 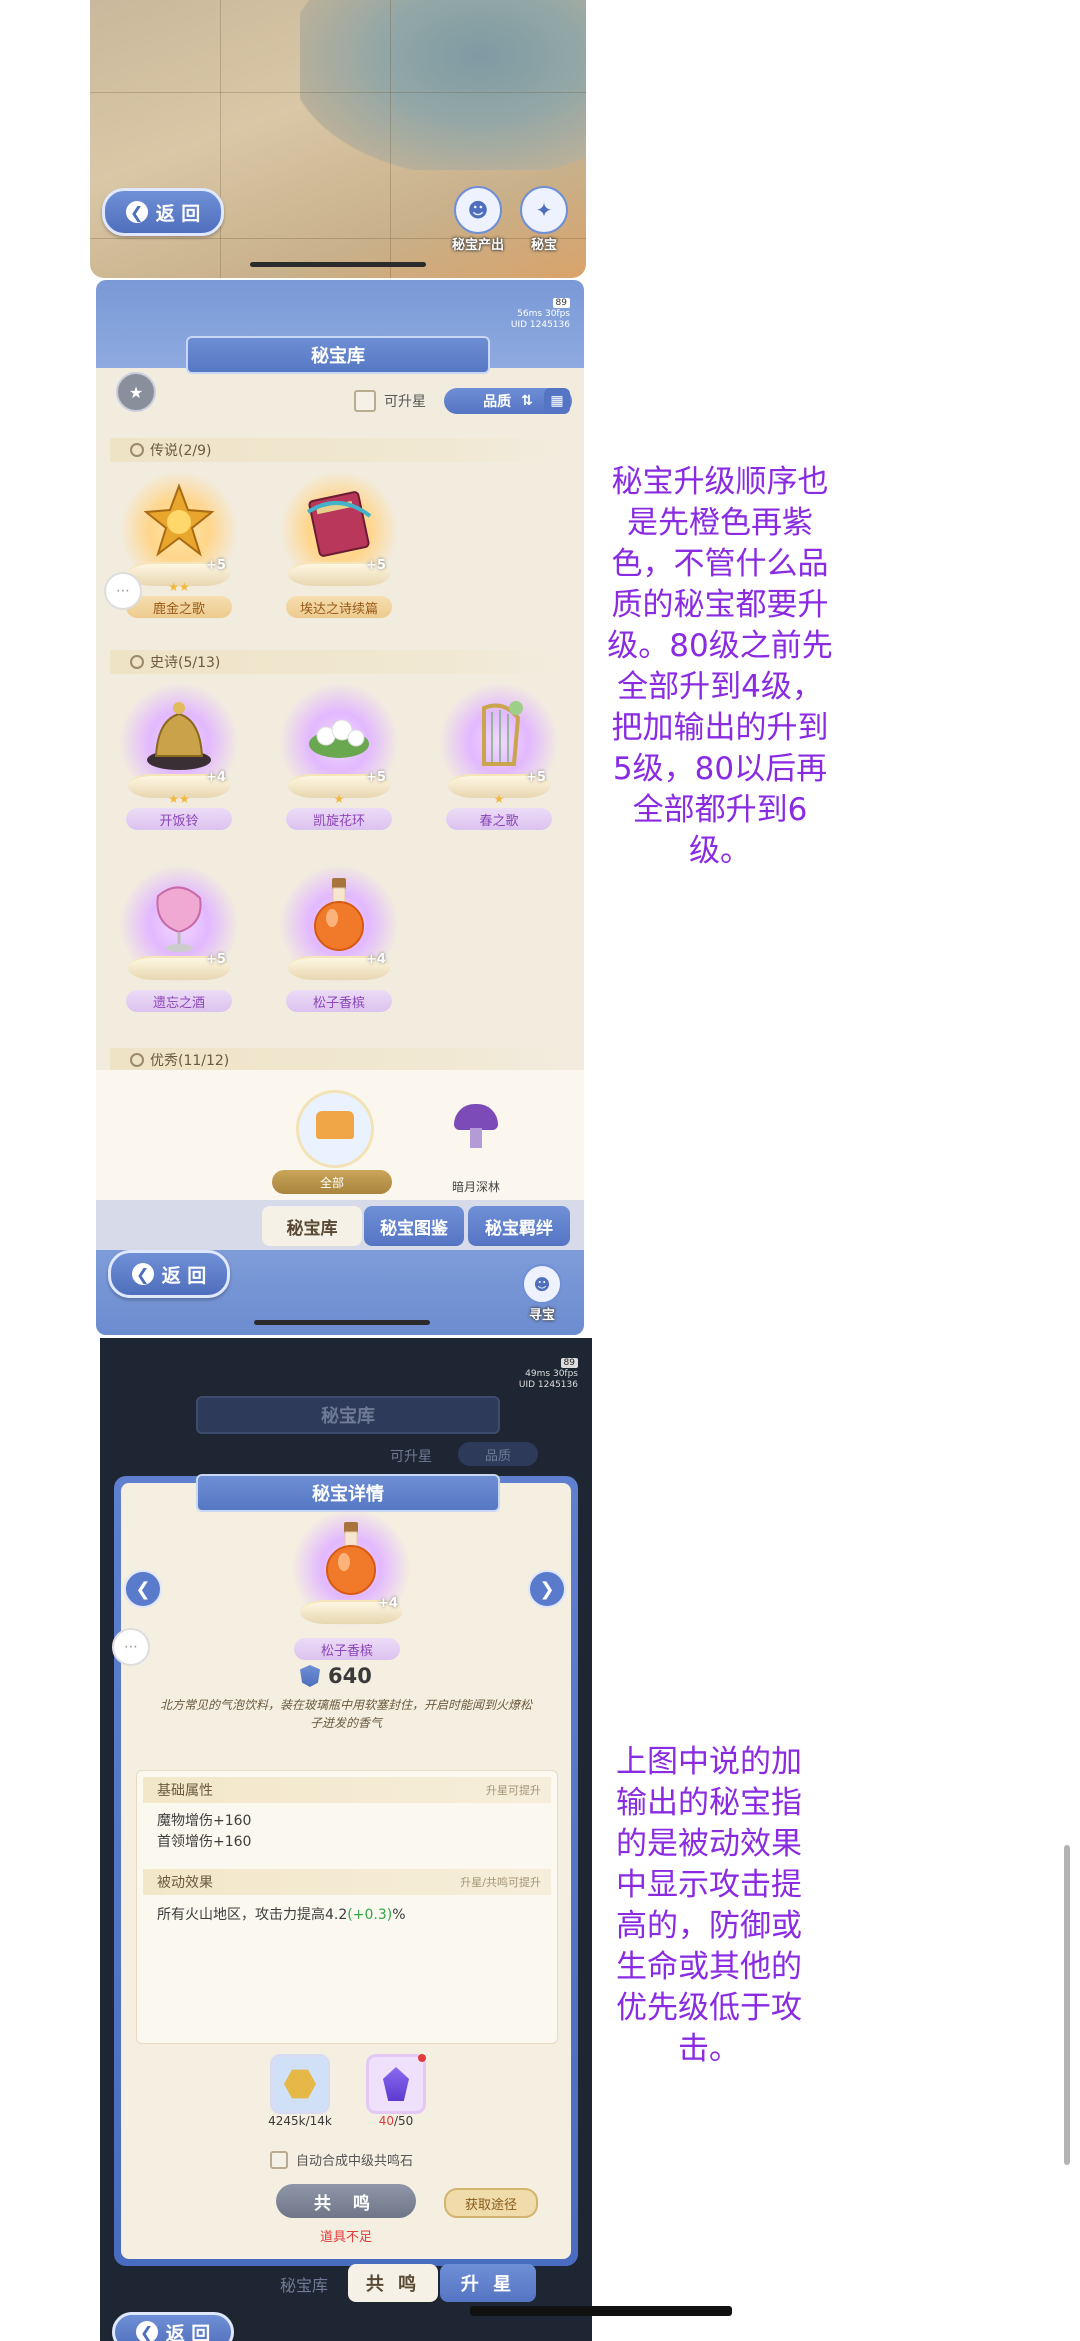 What do you see at coordinates (544, 219) in the screenshot?
I see `treasure-button: ✦ 秘宝` at bounding box center [544, 219].